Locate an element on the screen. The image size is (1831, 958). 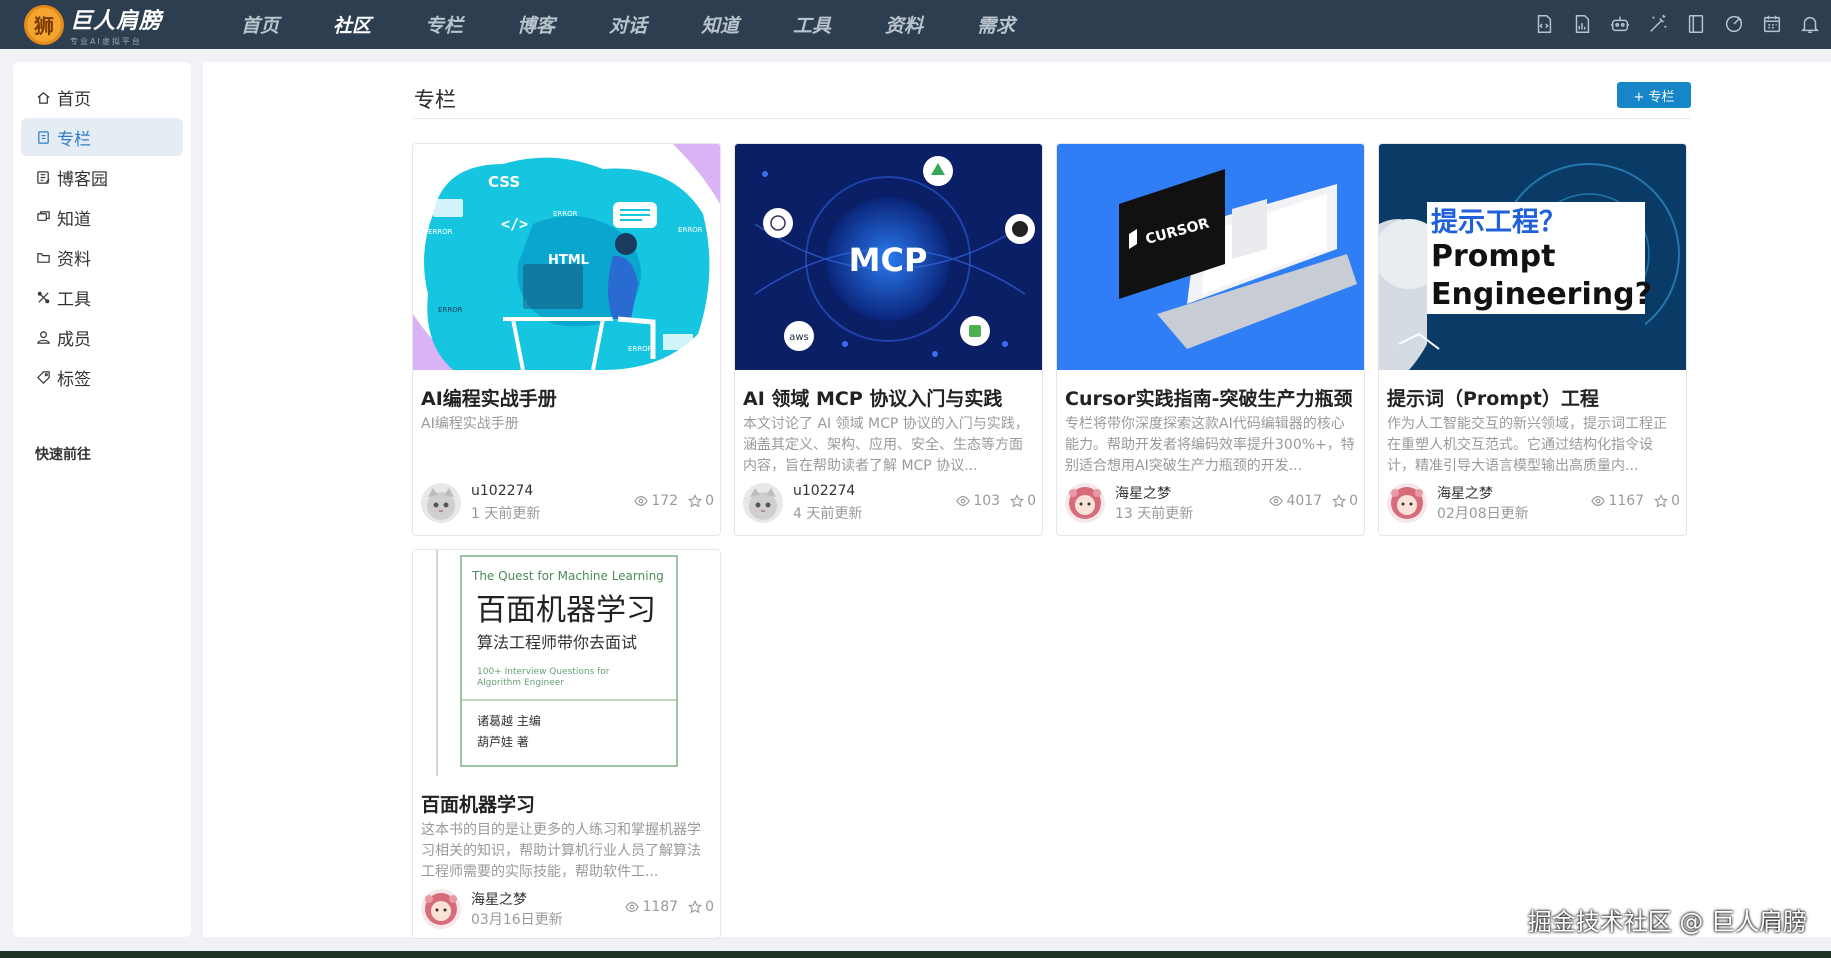
card-title: AI编程实战手册 is located at coordinates (568, 397).